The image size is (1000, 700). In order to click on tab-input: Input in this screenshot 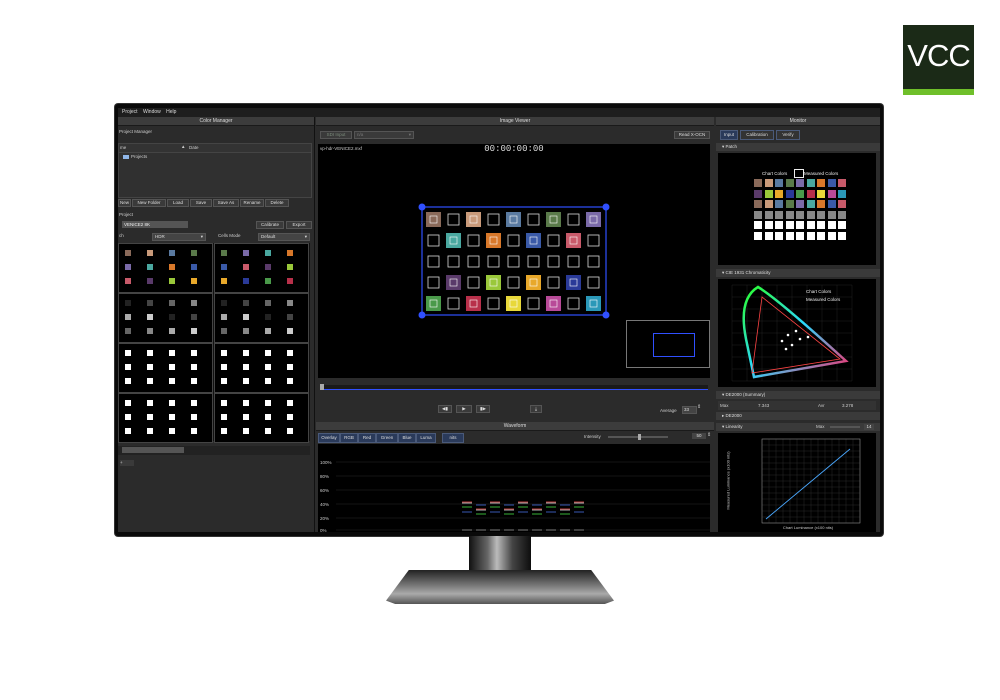, I will do `click(729, 135)`.